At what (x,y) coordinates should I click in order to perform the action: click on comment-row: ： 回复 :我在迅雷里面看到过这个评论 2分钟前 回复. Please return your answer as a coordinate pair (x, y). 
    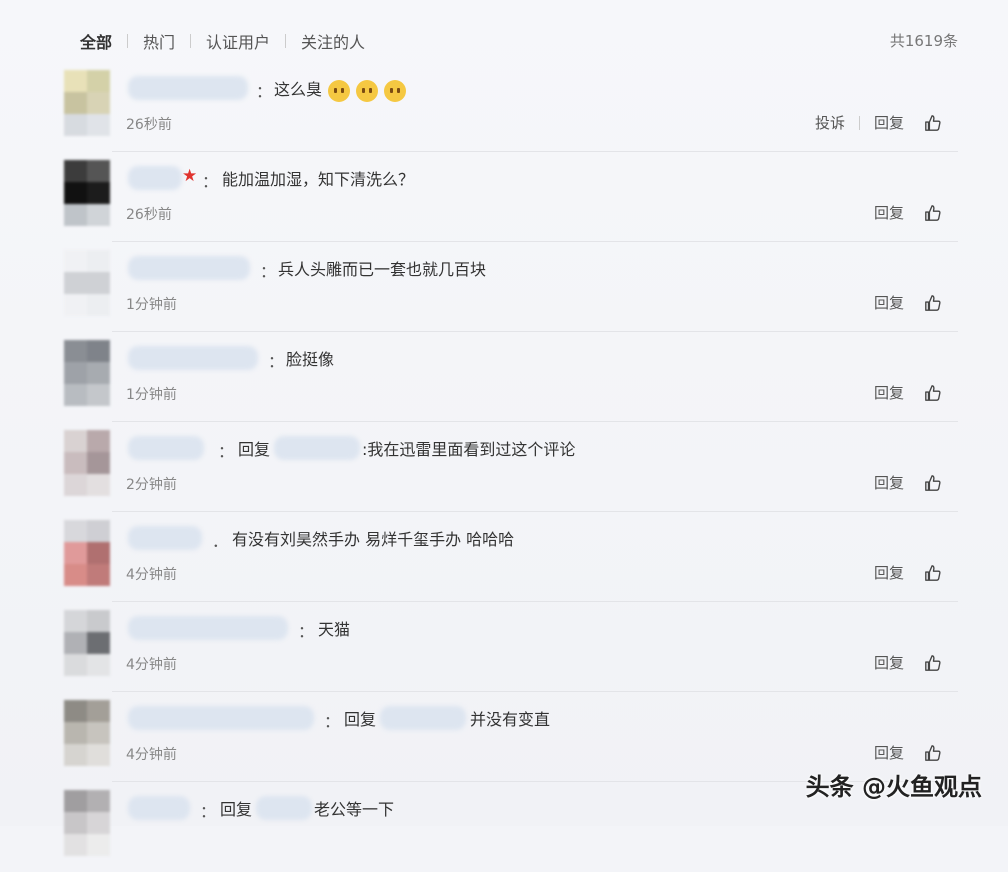
    Looking at the image, I should click on (504, 467).